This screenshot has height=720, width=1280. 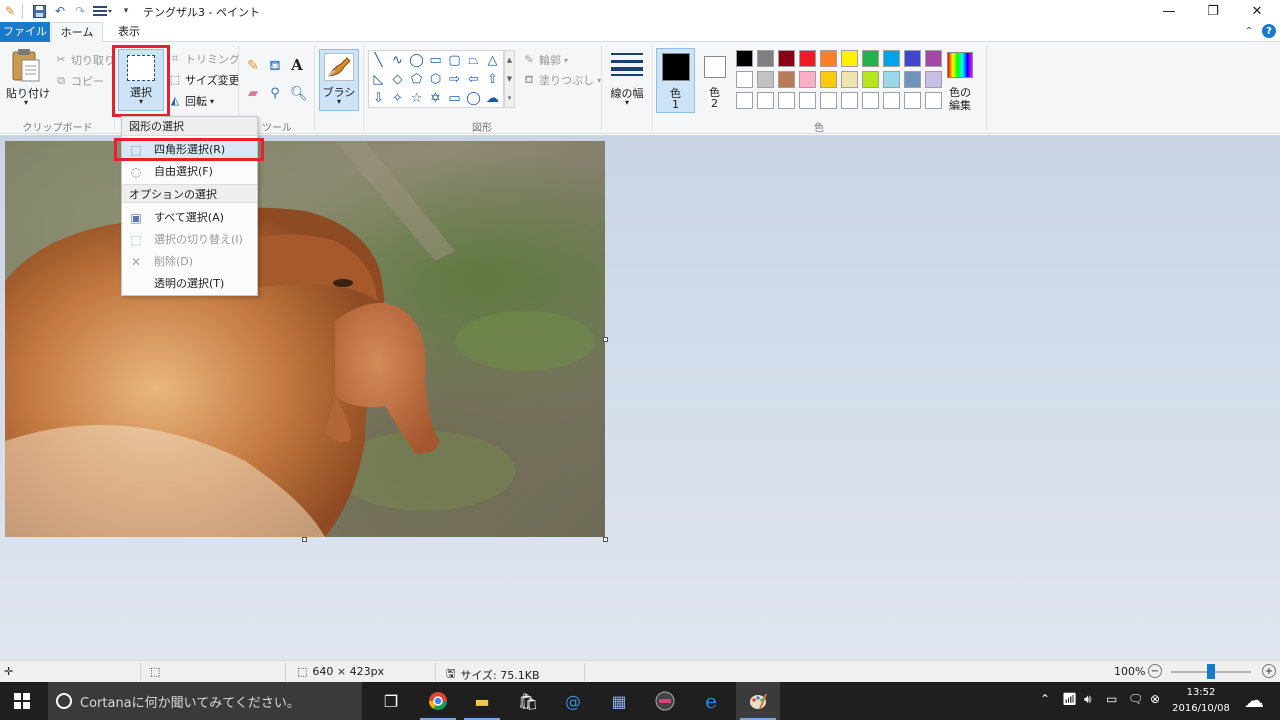 I want to click on system-clock: 13:52 2016/10/08, so click(x=1201, y=701).